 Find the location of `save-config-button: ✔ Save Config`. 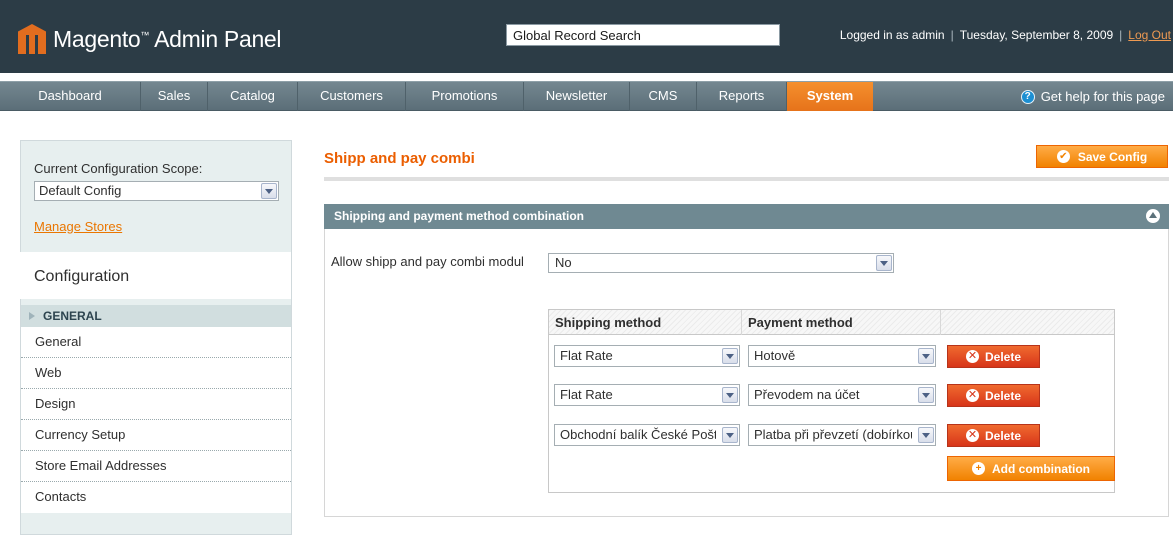

save-config-button: ✔ Save Config is located at coordinates (1102, 156).